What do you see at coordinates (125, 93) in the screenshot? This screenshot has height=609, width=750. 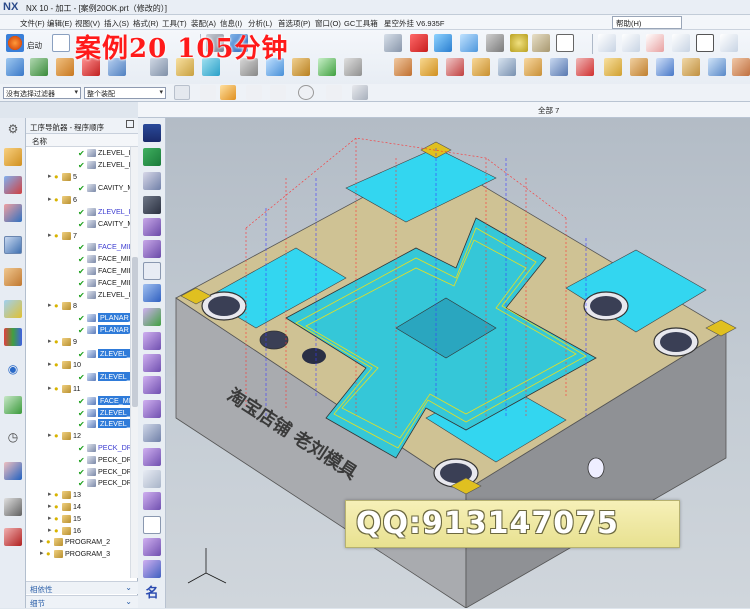 I see `assembly-scope-dropdown: 整个装配 ▾` at bounding box center [125, 93].